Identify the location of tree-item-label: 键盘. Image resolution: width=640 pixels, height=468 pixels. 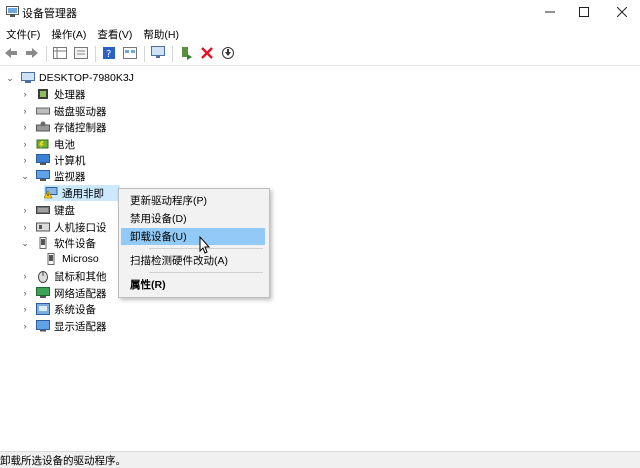
(64, 210).